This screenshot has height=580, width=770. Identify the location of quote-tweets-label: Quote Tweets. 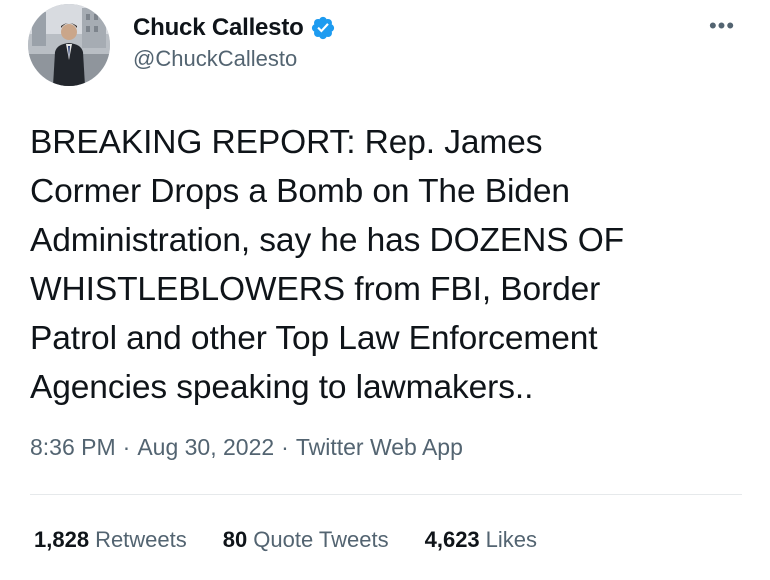
(321, 539).